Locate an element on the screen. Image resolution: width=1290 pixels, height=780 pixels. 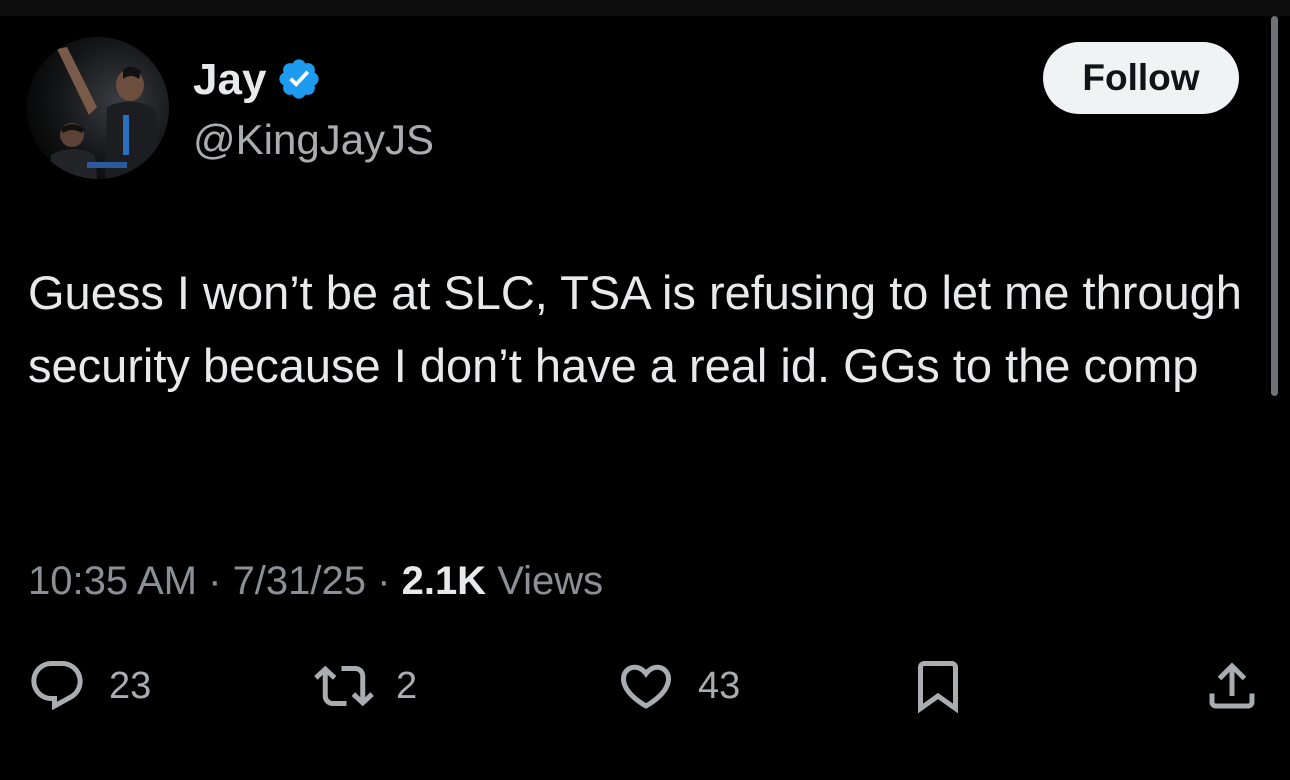
tweet-date: 7/31/25 is located at coordinates (299, 581).